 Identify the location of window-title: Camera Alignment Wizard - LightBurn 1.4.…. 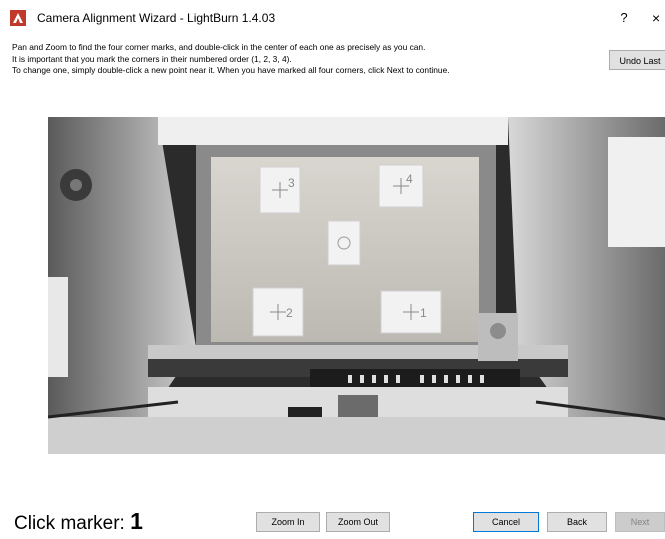
(156, 18).